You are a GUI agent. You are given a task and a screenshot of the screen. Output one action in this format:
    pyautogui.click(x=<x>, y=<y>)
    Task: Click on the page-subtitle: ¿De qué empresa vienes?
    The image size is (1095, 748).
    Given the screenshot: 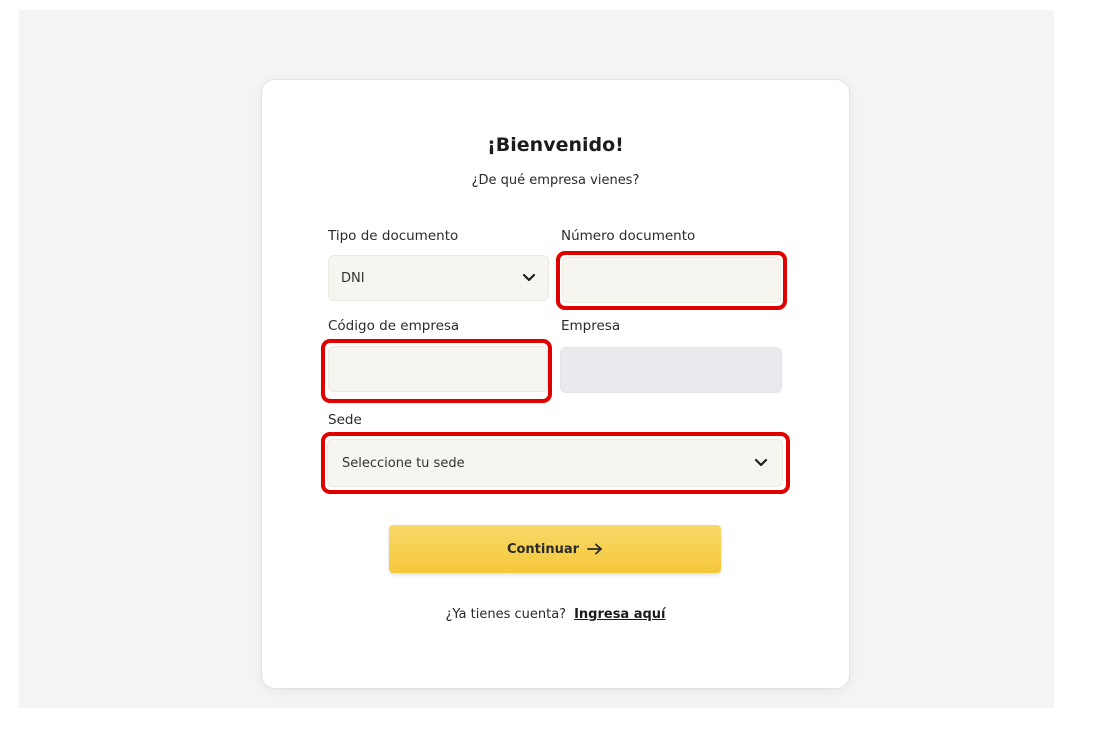 What is the action you would take?
    pyautogui.click(x=555, y=180)
    